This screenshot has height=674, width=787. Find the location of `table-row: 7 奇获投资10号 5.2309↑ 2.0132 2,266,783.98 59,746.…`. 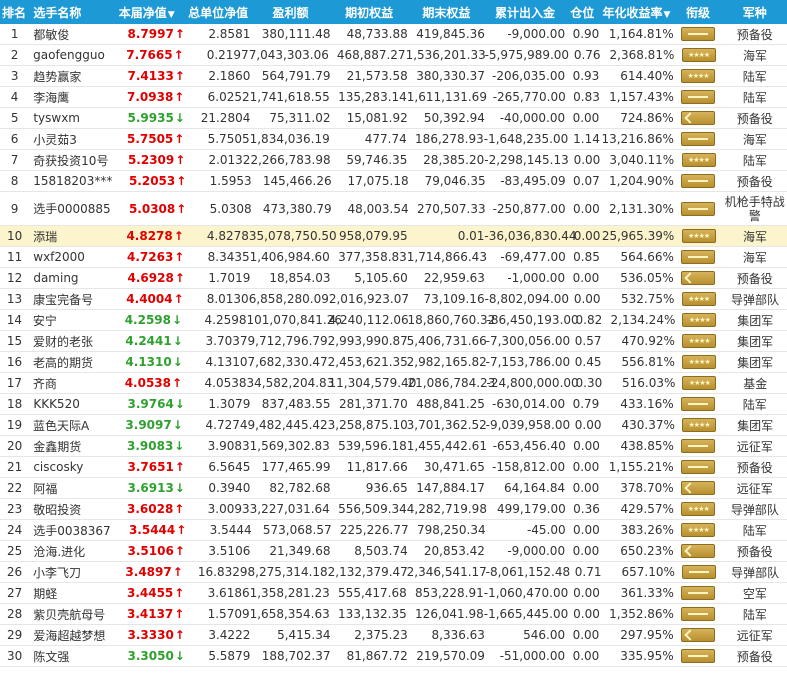

table-row: 7 奇获投资10号 5.2309↑ 2.0132 2,266,783.98 59,746.… is located at coordinates (393, 160).